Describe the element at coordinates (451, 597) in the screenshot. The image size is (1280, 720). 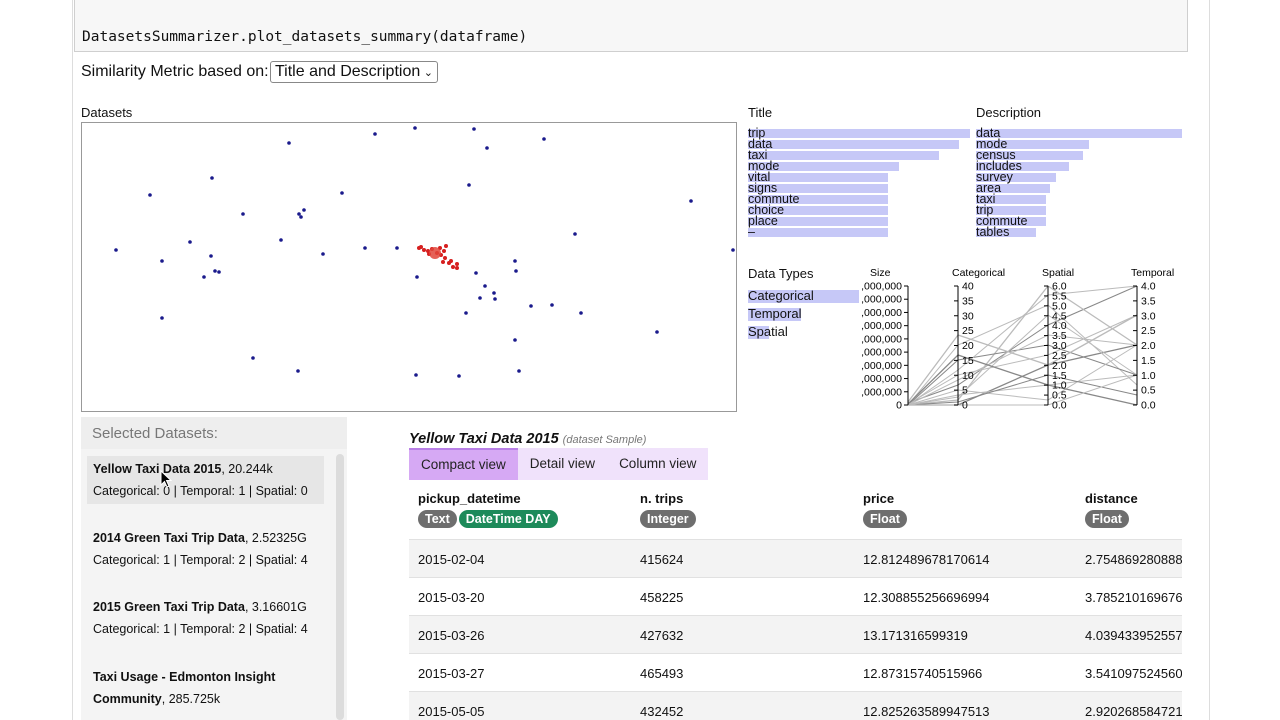
I see `table-cell: 2015-03-20` at that location.